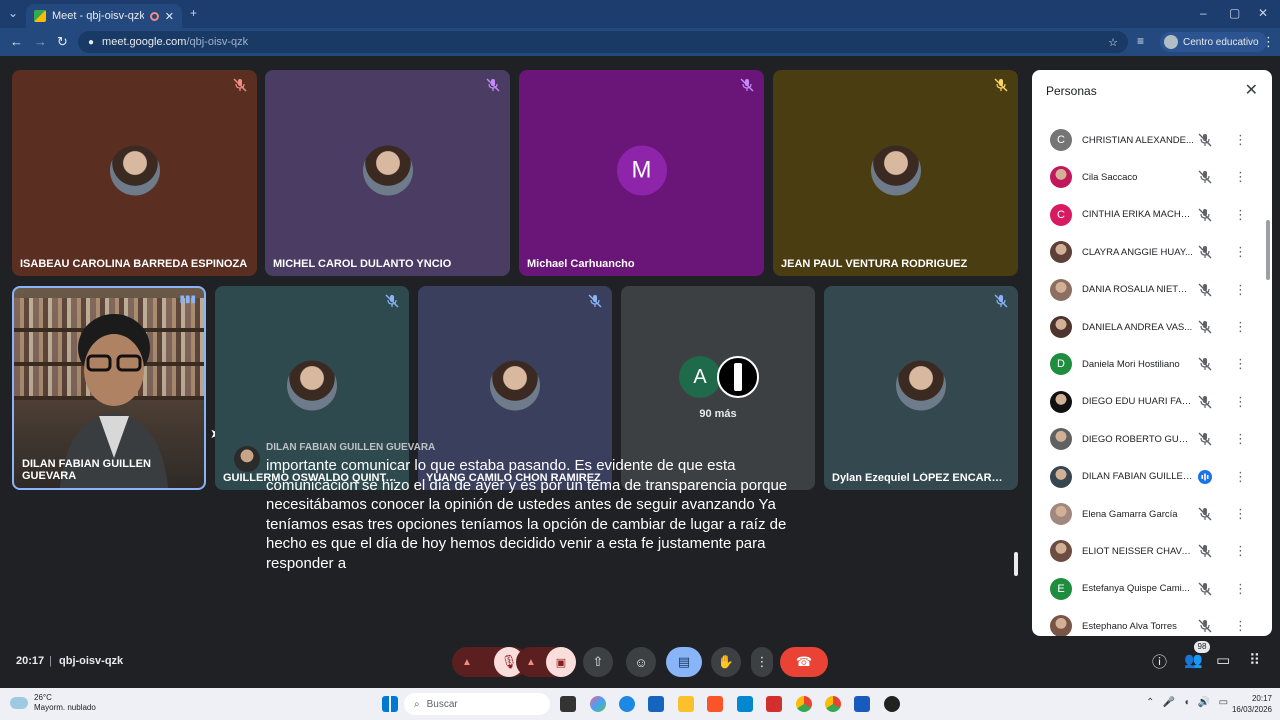 The width and height of the screenshot is (1280, 720). What do you see at coordinates (774, 704) in the screenshot?
I see `pdf-reader-icon` at bounding box center [774, 704].